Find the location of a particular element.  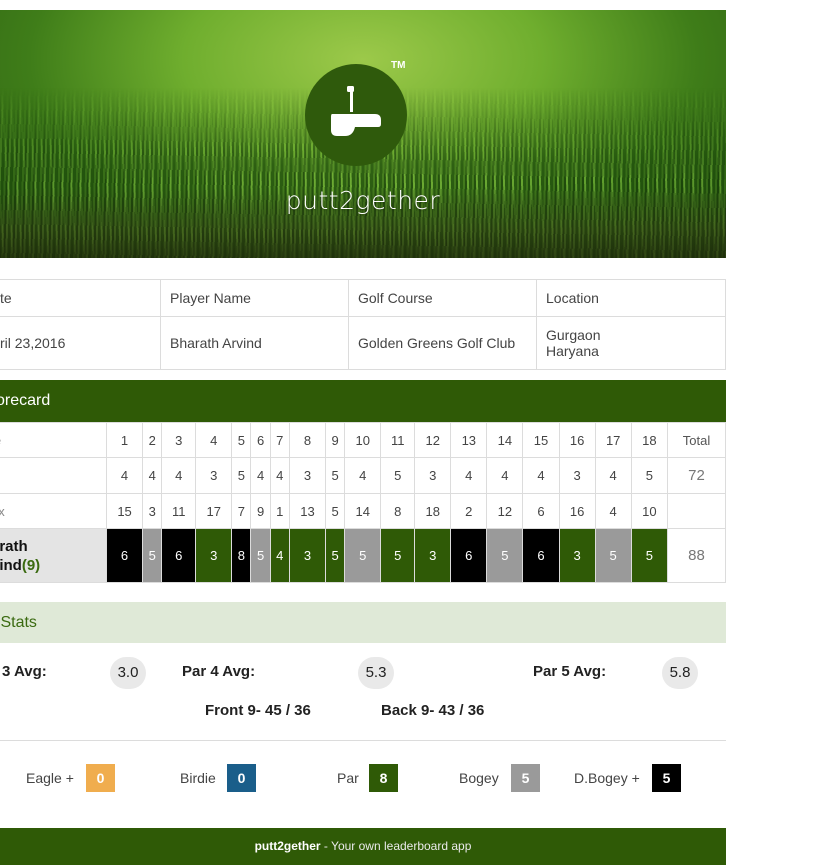

index-value: 16 is located at coordinates (577, 511).